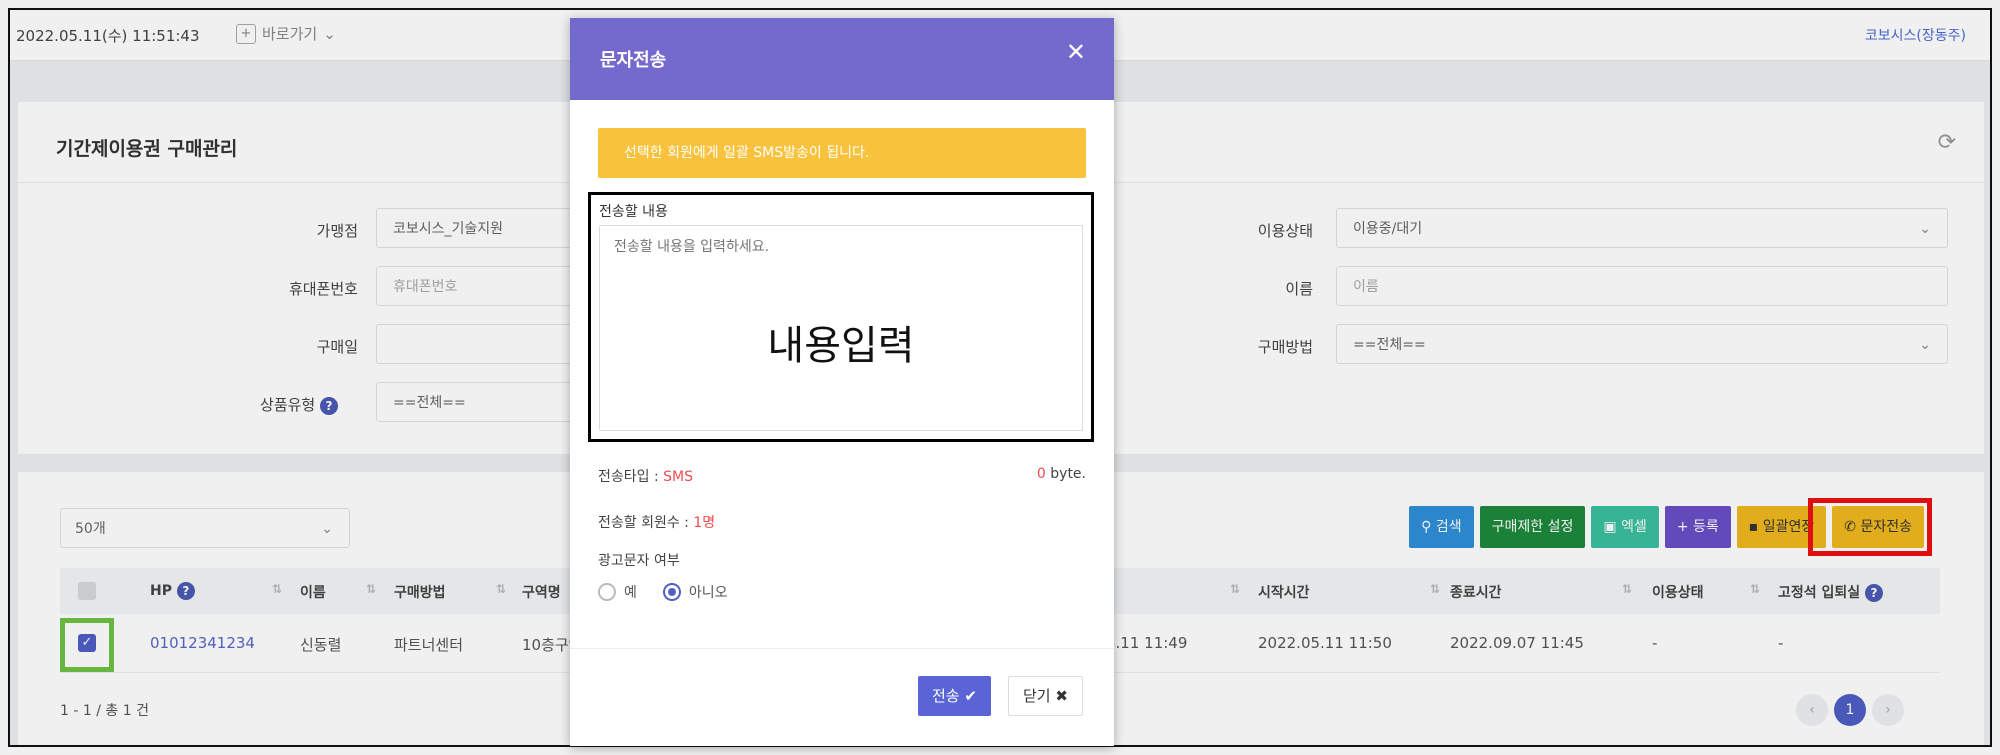  Describe the element at coordinates (671, 592) in the screenshot. I see `ad-no-radio` at that location.